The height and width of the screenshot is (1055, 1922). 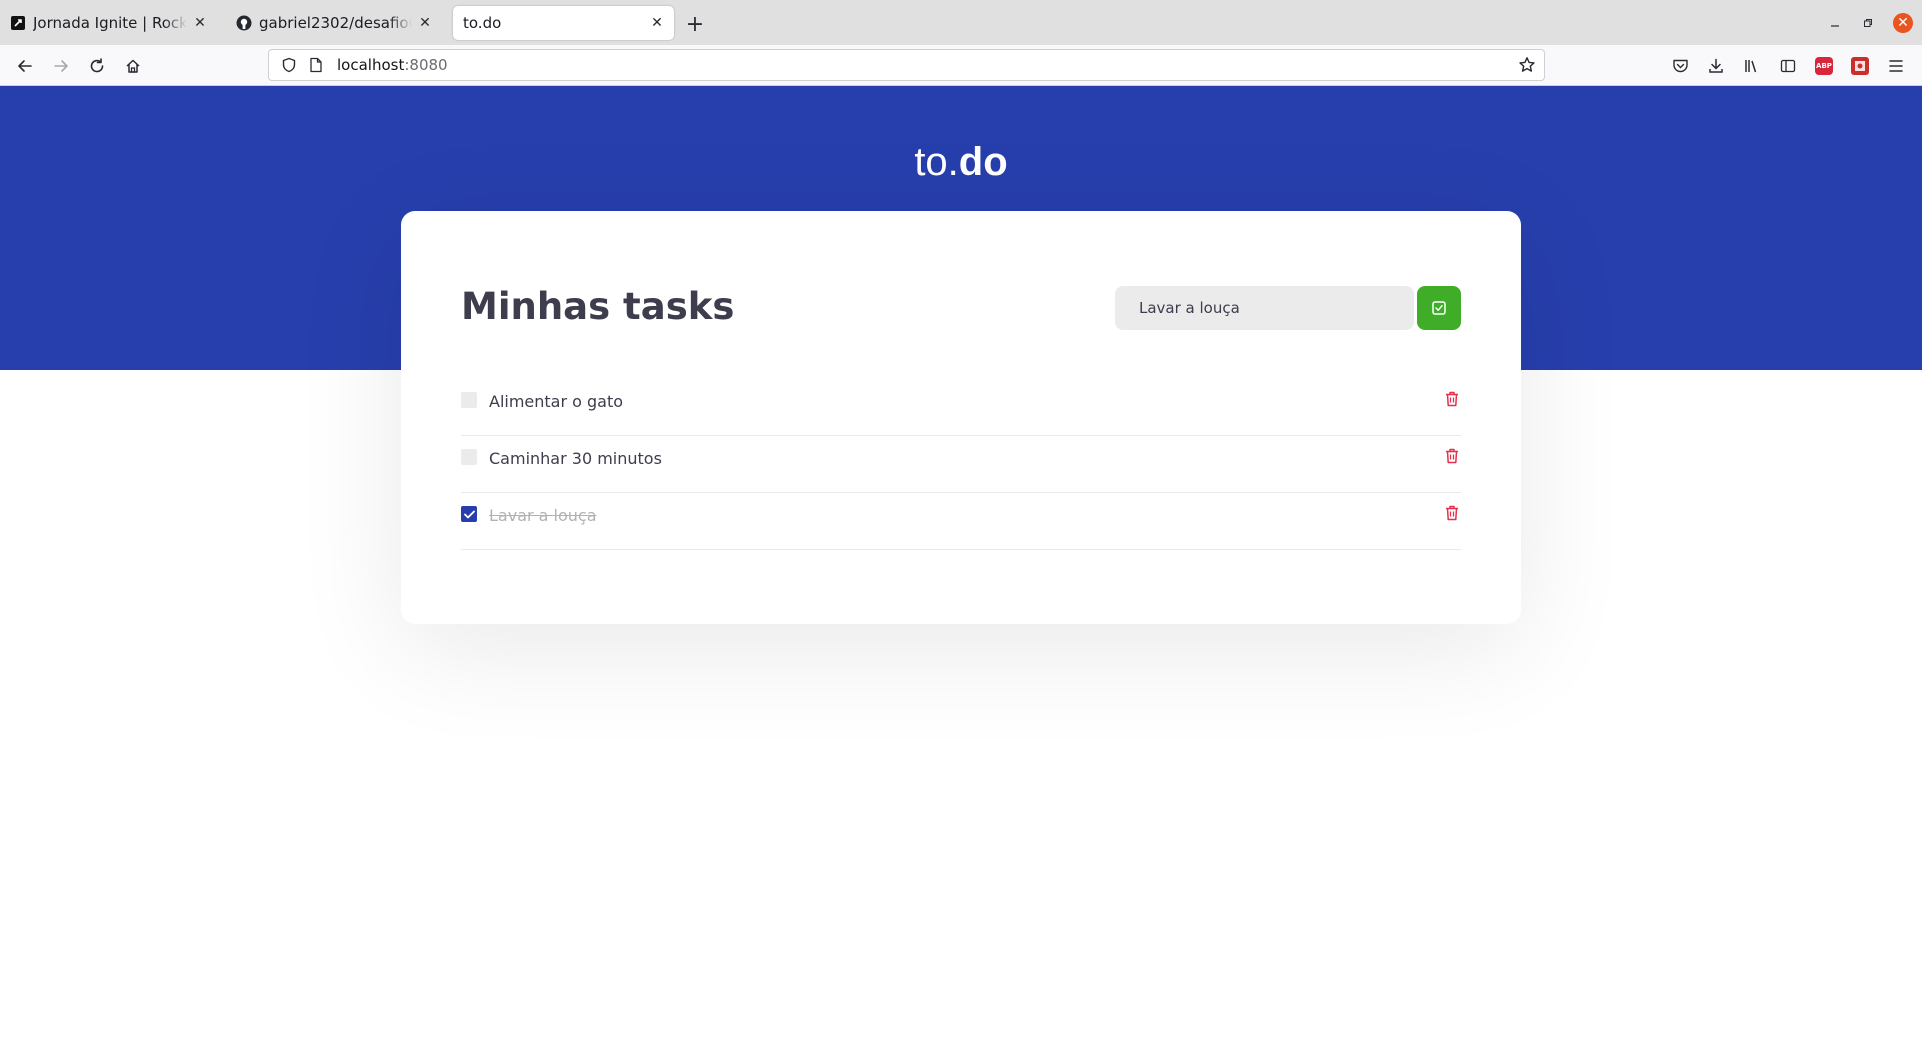 I want to click on url-port: :8080, so click(x=426, y=65).